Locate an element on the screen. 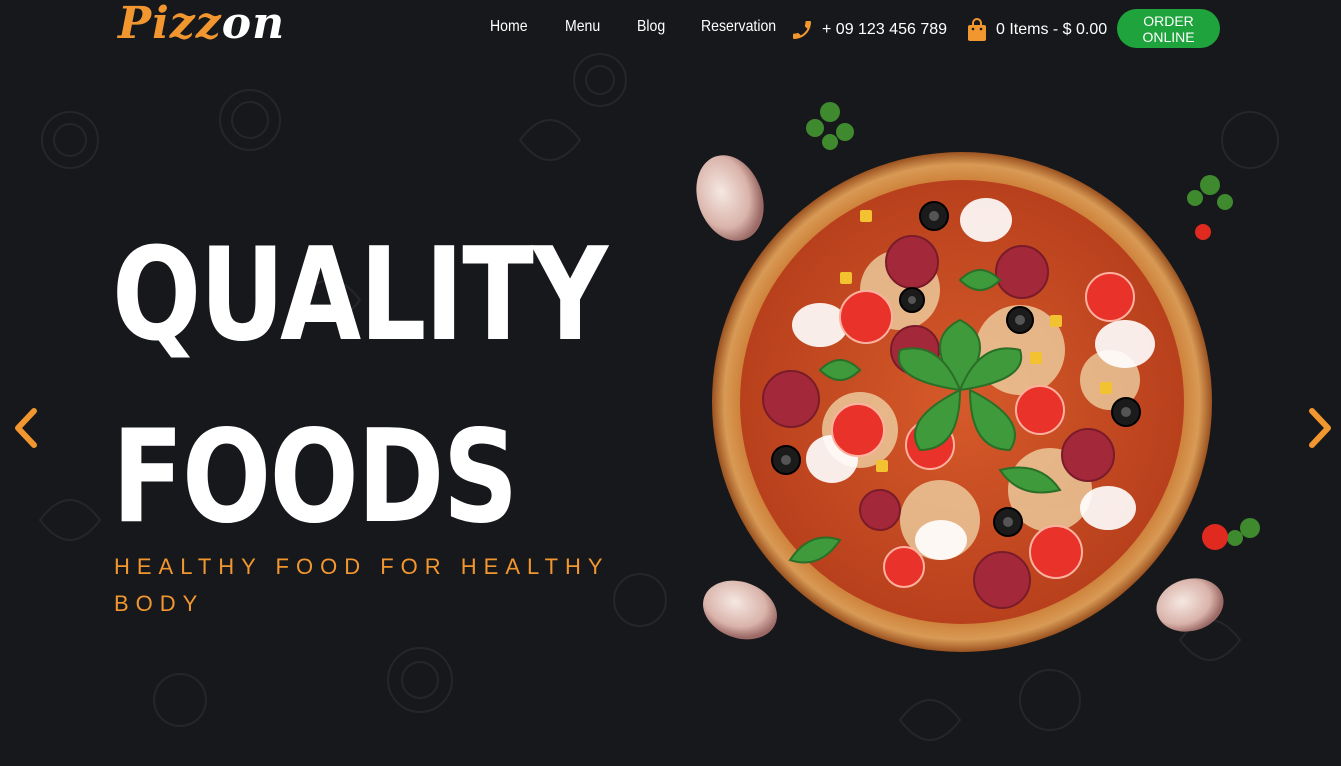 The width and height of the screenshot is (1341, 766). nav-reservation: Reservation is located at coordinates (738, 27).